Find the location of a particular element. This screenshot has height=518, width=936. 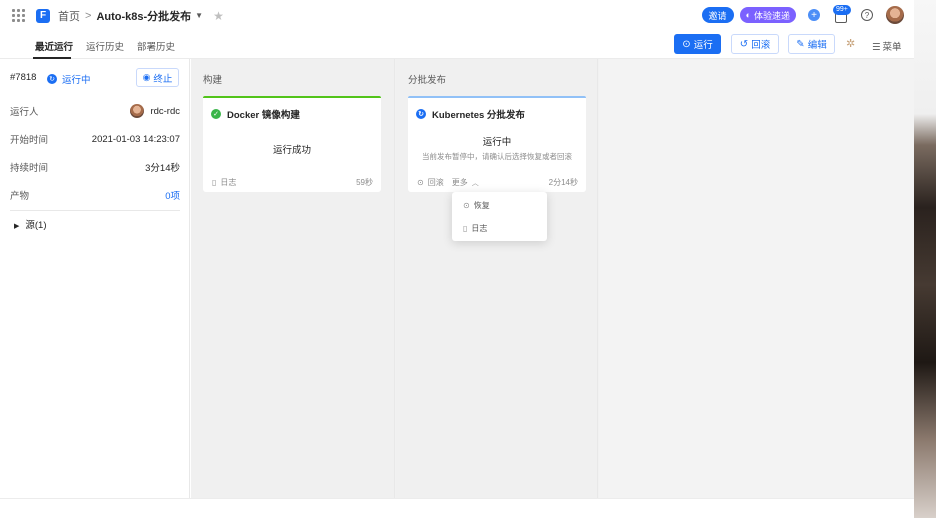

invite-button: 邀请 is located at coordinates (717, 15).